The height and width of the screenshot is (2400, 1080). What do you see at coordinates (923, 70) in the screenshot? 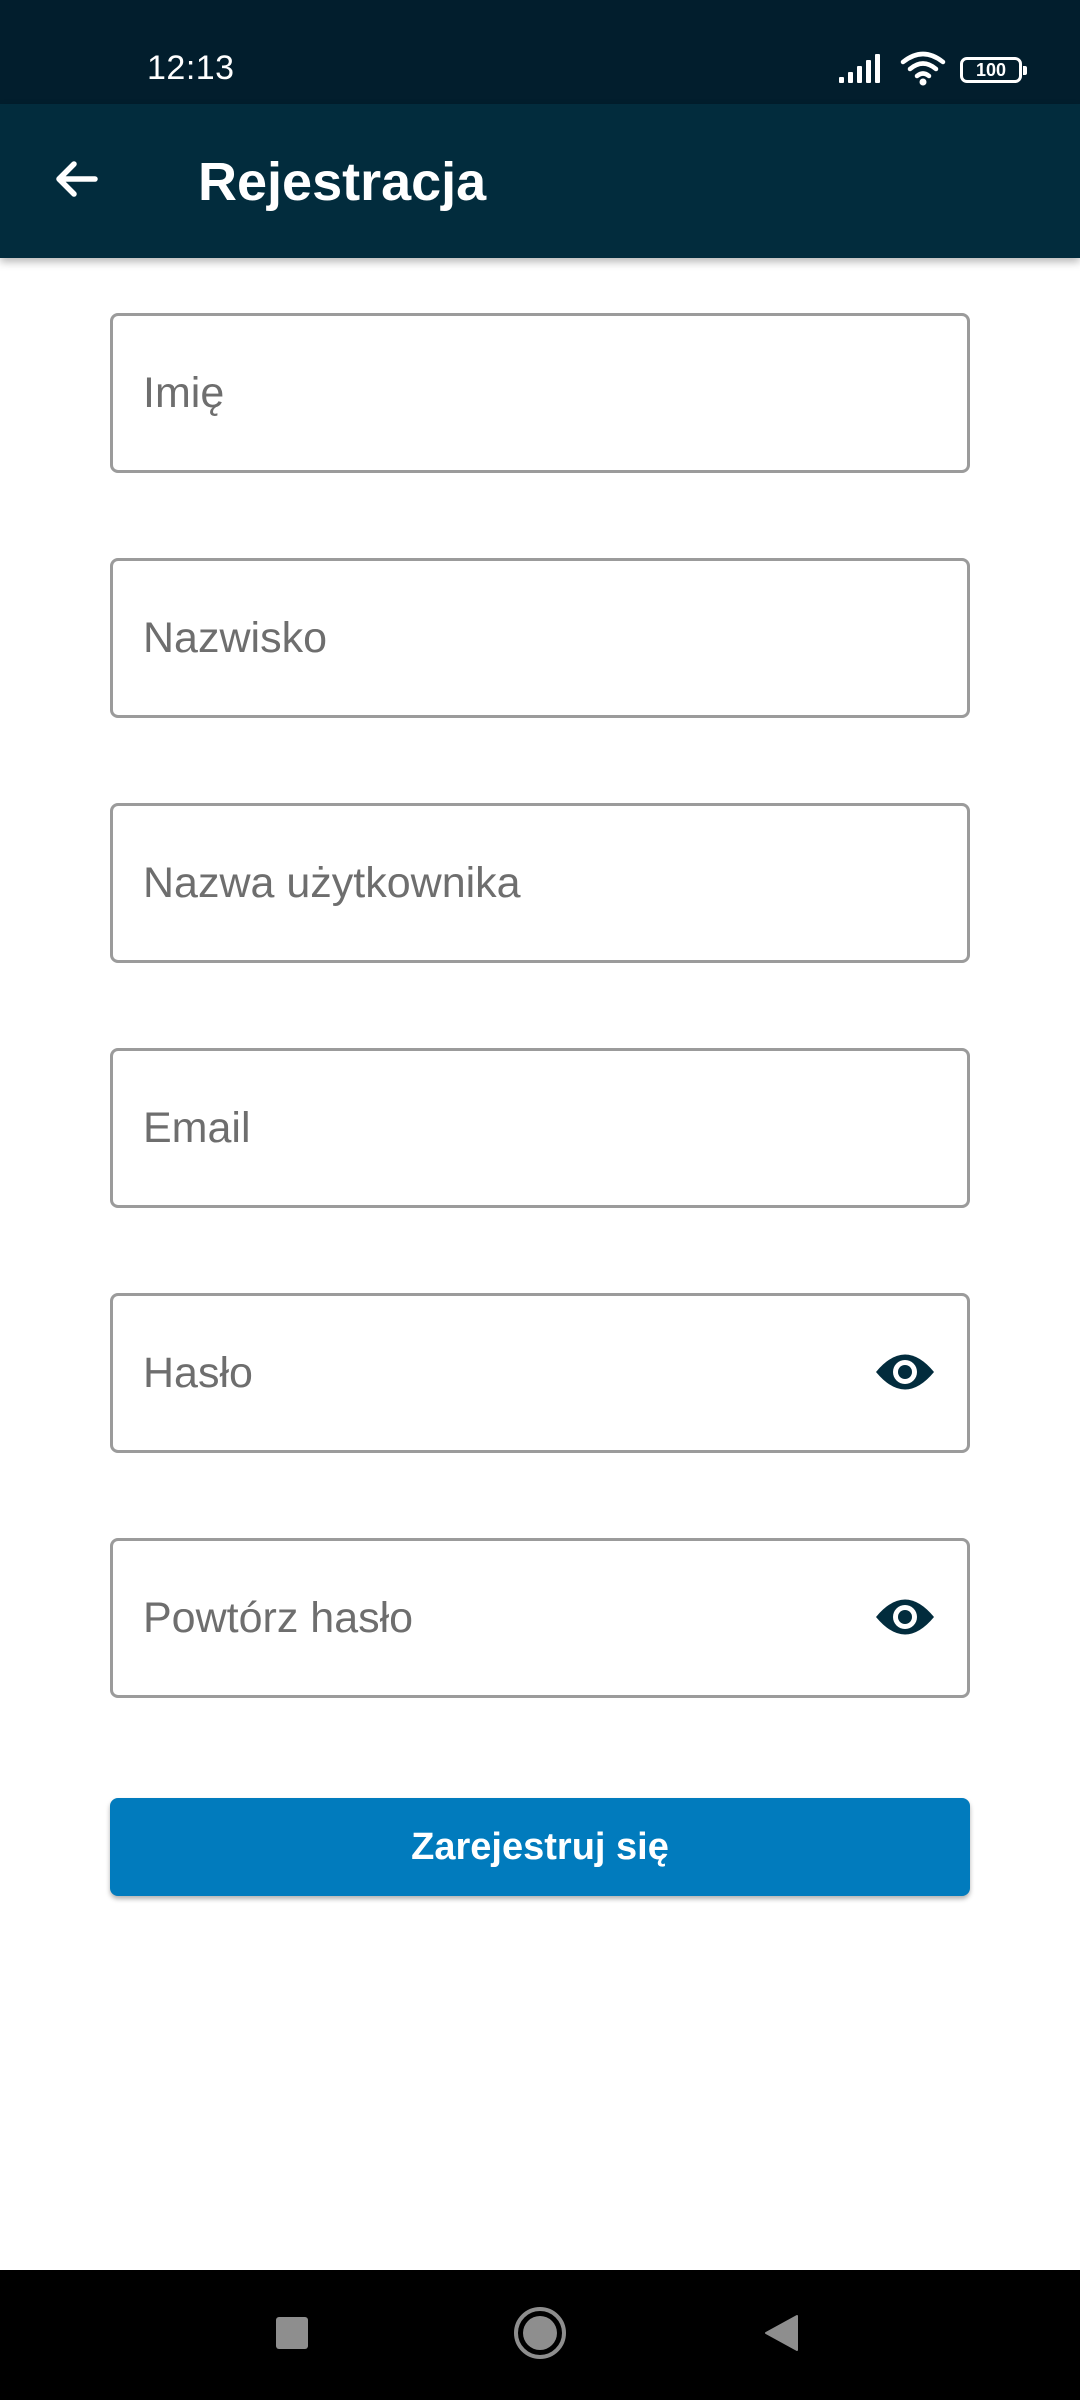
I see `wifi-icon` at bounding box center [923, 70].